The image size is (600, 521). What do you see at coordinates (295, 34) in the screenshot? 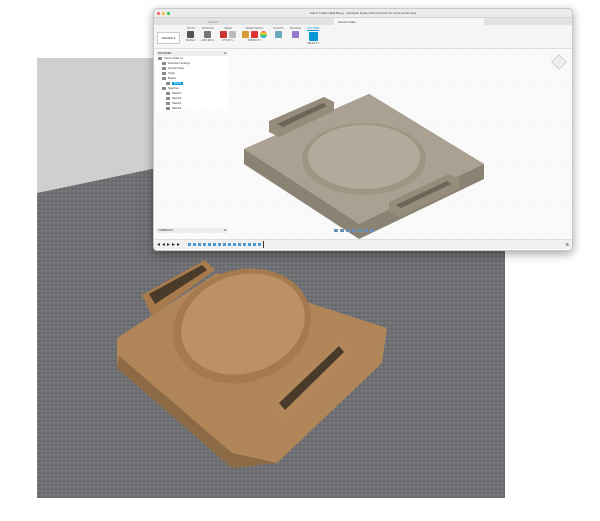
I see `display-icon` at bounding box center [295, 34].